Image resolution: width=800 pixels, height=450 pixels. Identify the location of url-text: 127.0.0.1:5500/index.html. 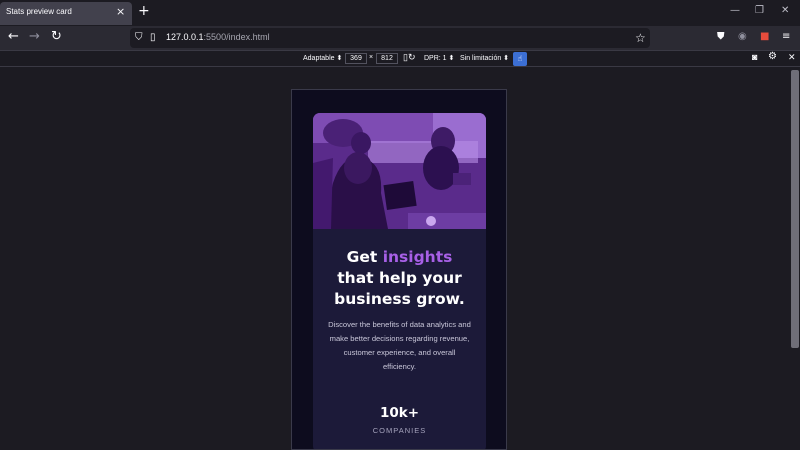
(218, 37).